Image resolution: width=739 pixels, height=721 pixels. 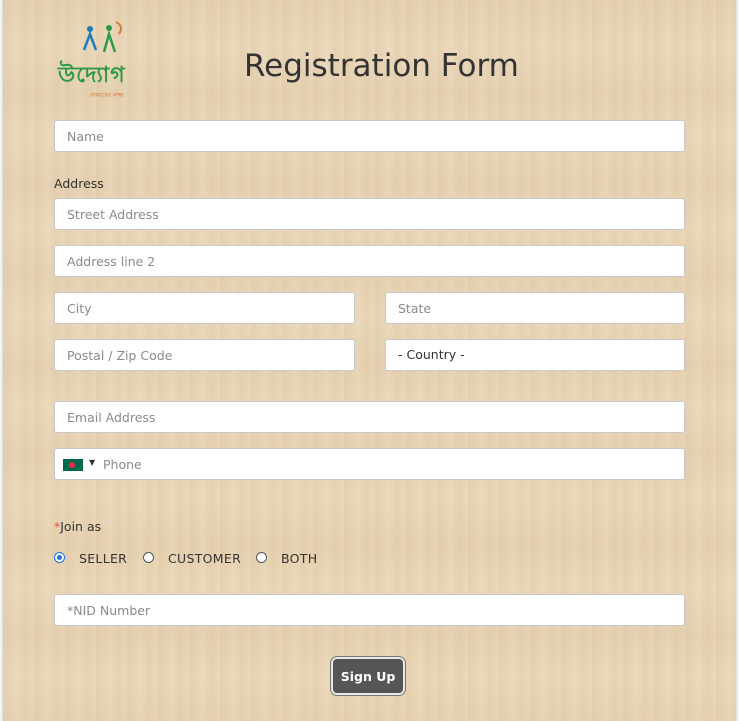 I want to click on email-input, so click(x=369, y=417).